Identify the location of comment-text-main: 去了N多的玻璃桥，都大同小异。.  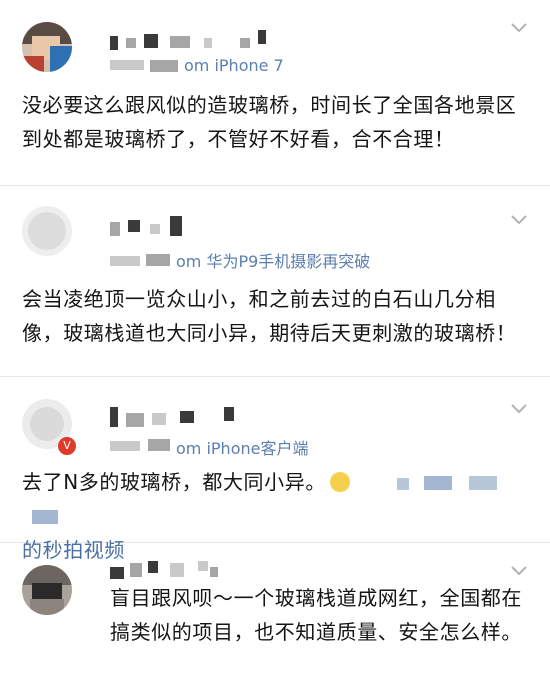
(174, 482).